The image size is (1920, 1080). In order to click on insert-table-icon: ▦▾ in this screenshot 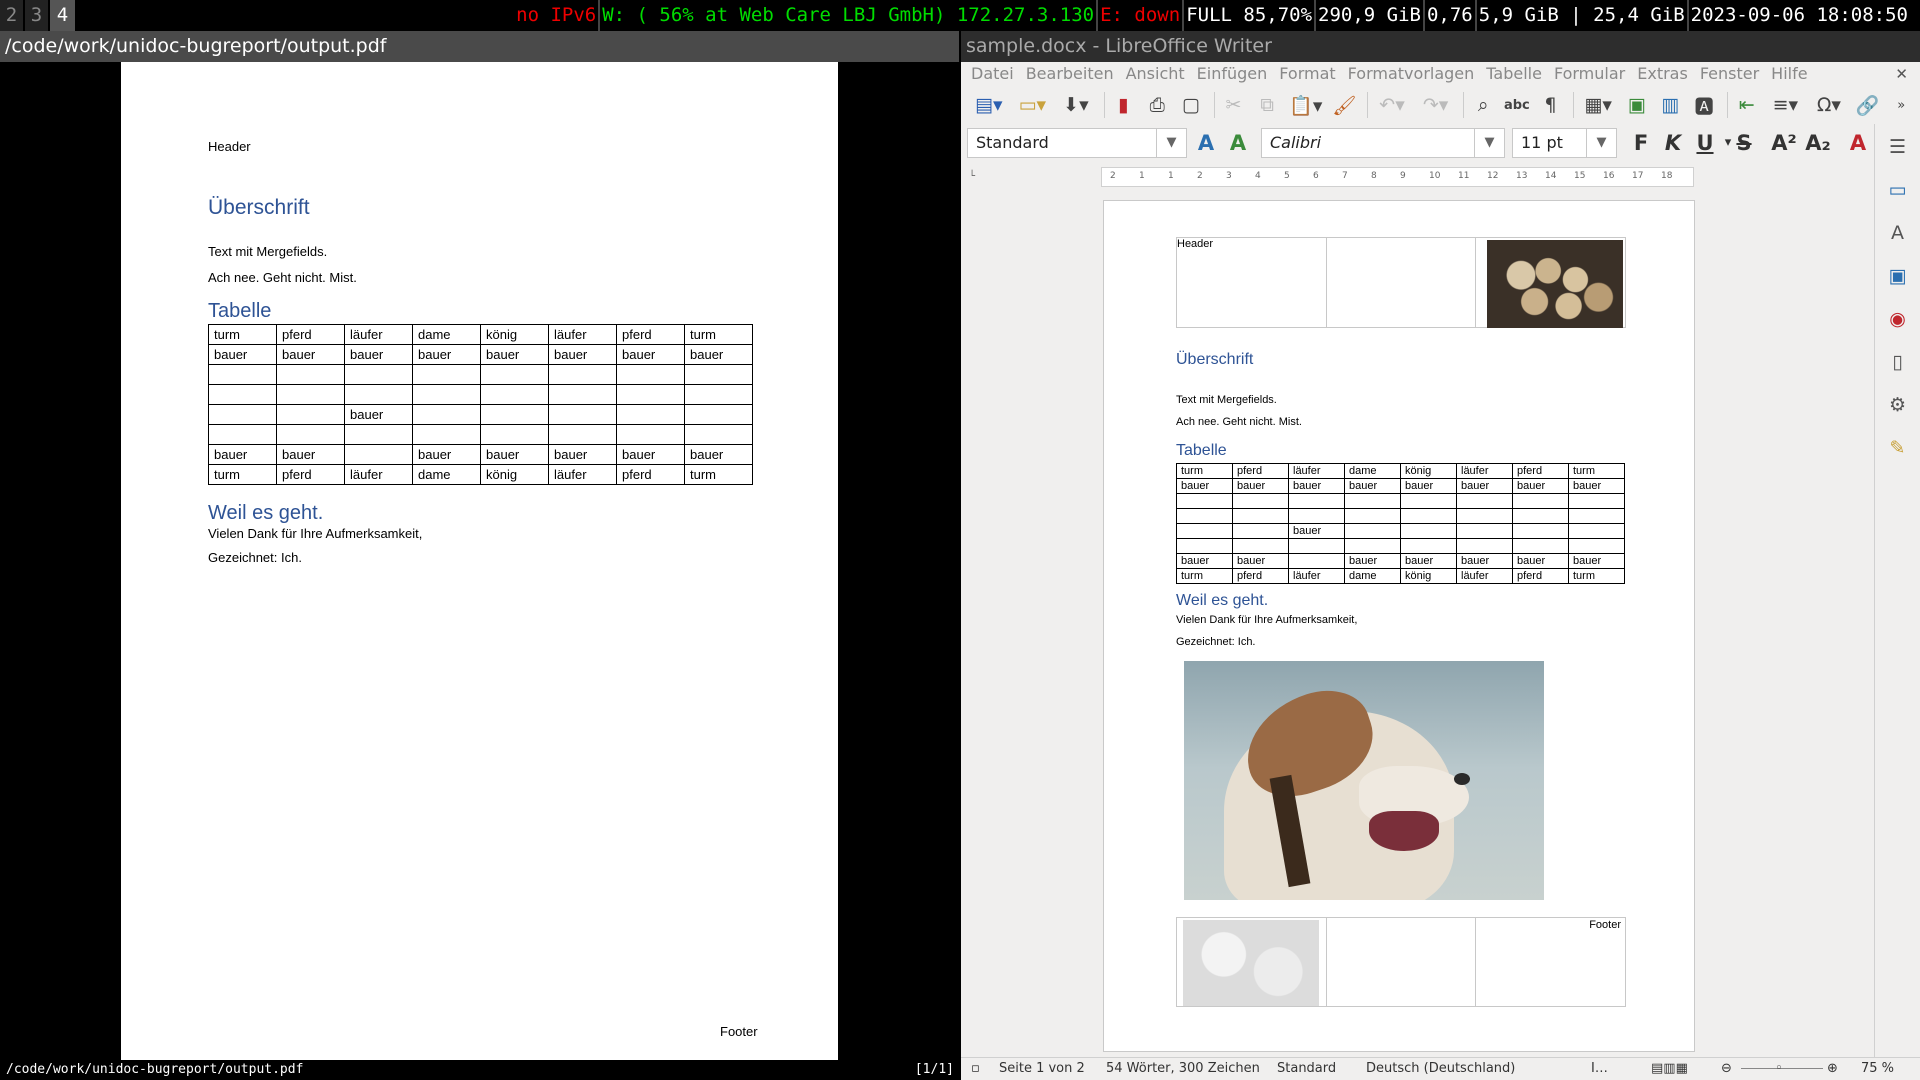, I will do `click(1598, 105)`.